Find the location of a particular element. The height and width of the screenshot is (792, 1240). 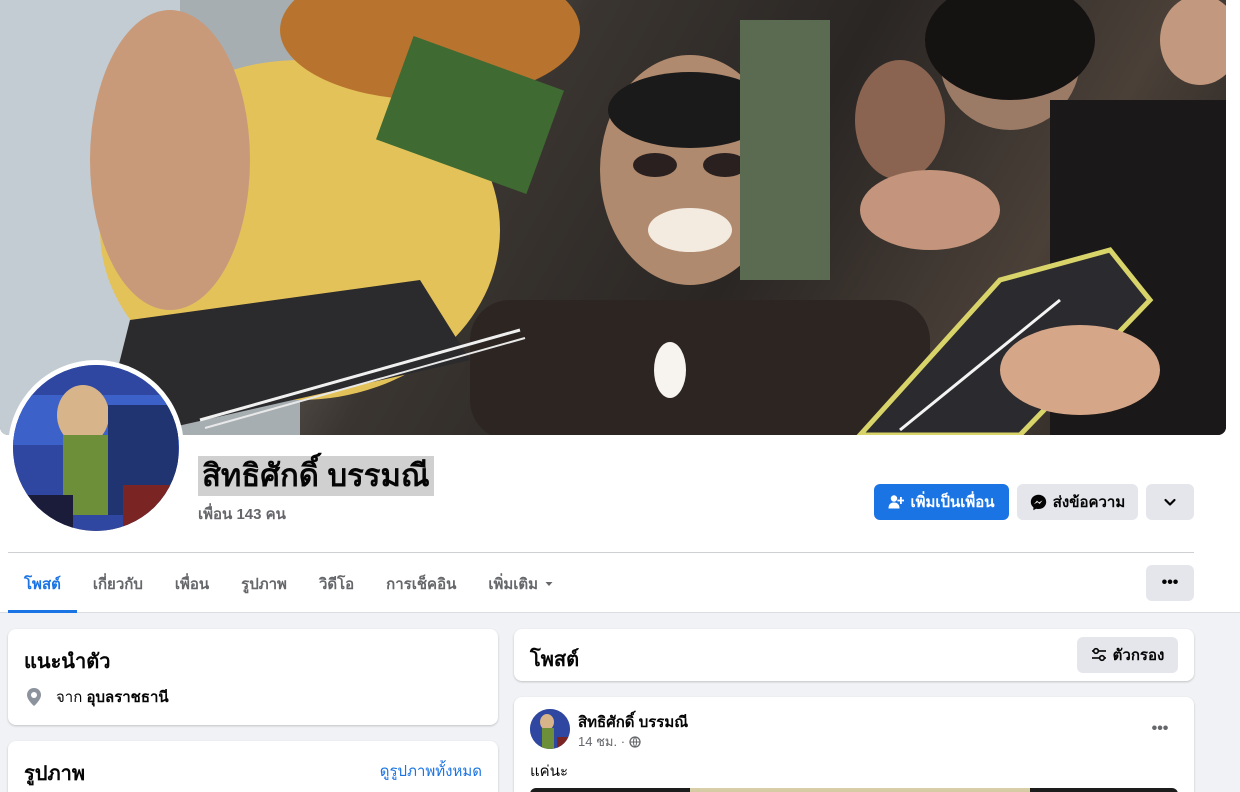

friend-count: เพื่อน 143 คน is located at coordinates (242, 514).